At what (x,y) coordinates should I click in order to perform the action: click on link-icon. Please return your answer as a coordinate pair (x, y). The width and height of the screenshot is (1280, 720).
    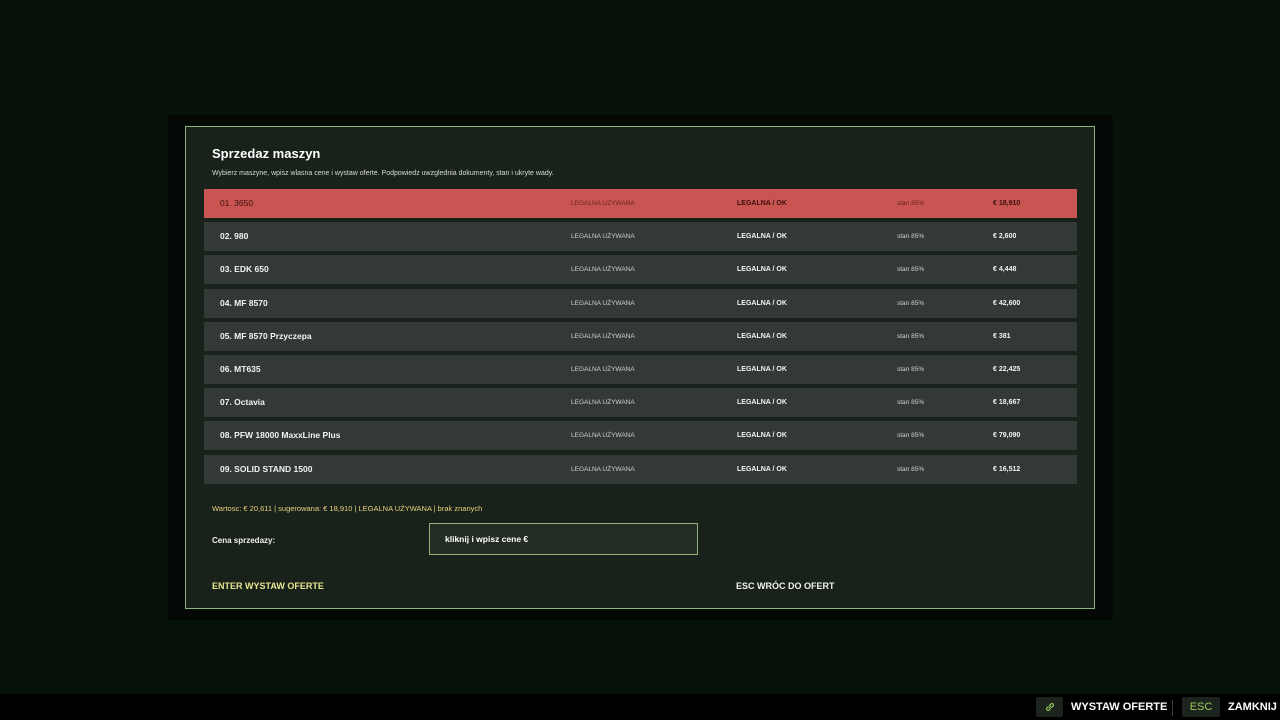
    Looking at the image, I should click on (1049, 707).